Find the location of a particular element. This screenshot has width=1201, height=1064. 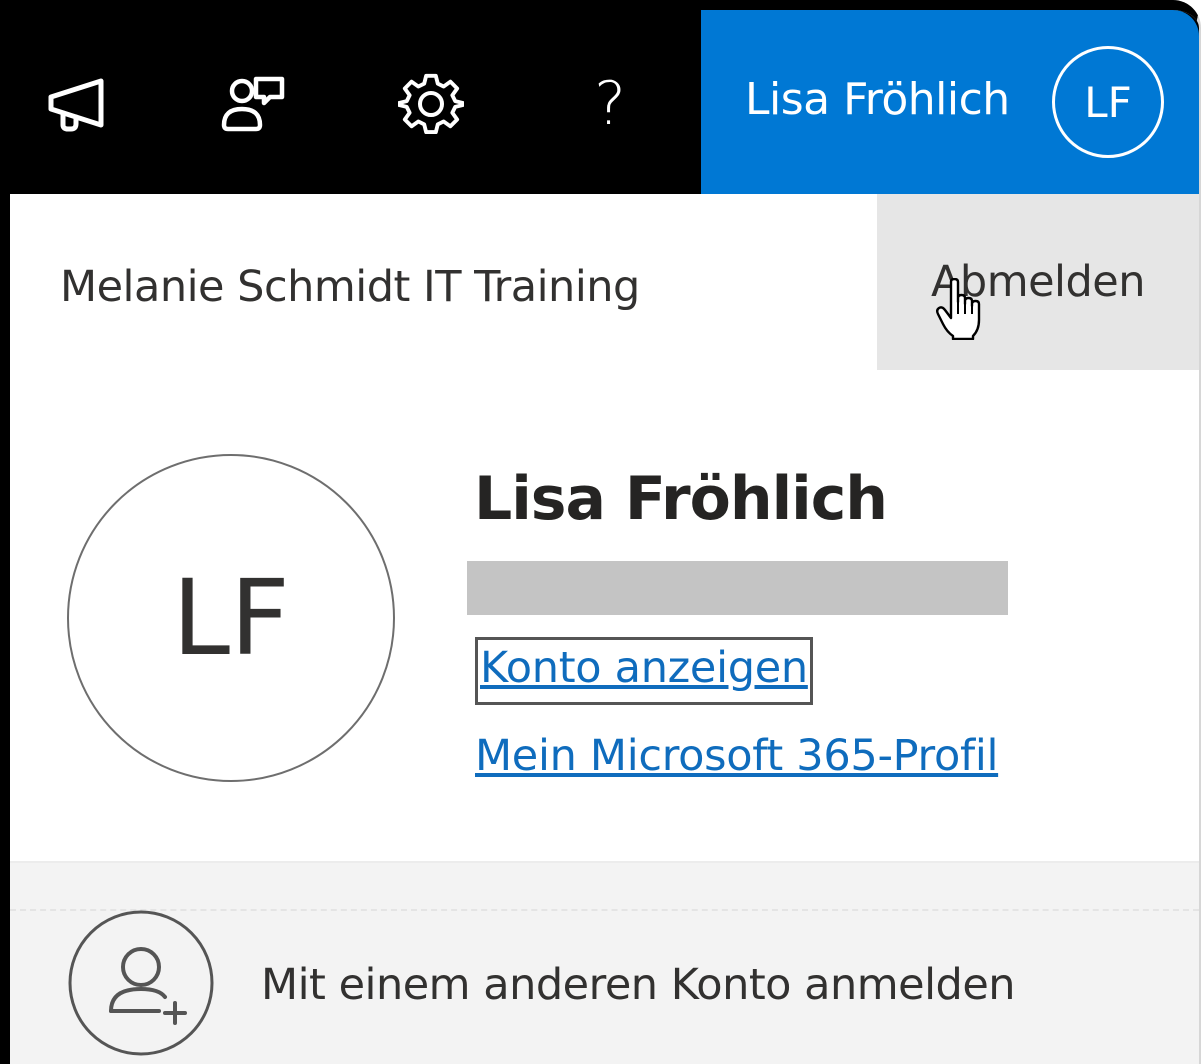

user-account-button: Lisa Fröhlich LF is located at coordinates (950, 102).